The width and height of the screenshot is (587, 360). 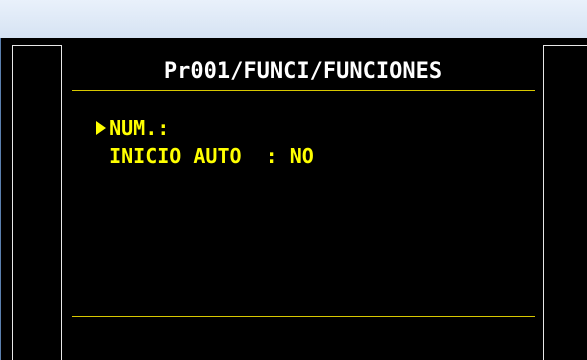 I want to click on right-side-panel, so click(x=565, y=202).